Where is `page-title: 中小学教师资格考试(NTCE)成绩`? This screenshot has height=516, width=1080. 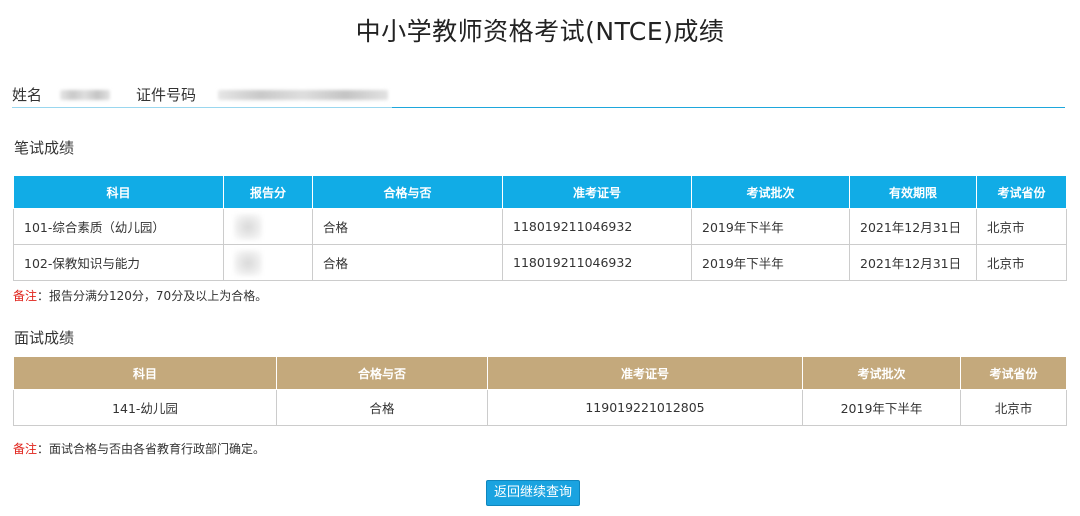 page-title: 中小学教师资格考试(NTCE)成绩 is located at coordinates (540, 31).